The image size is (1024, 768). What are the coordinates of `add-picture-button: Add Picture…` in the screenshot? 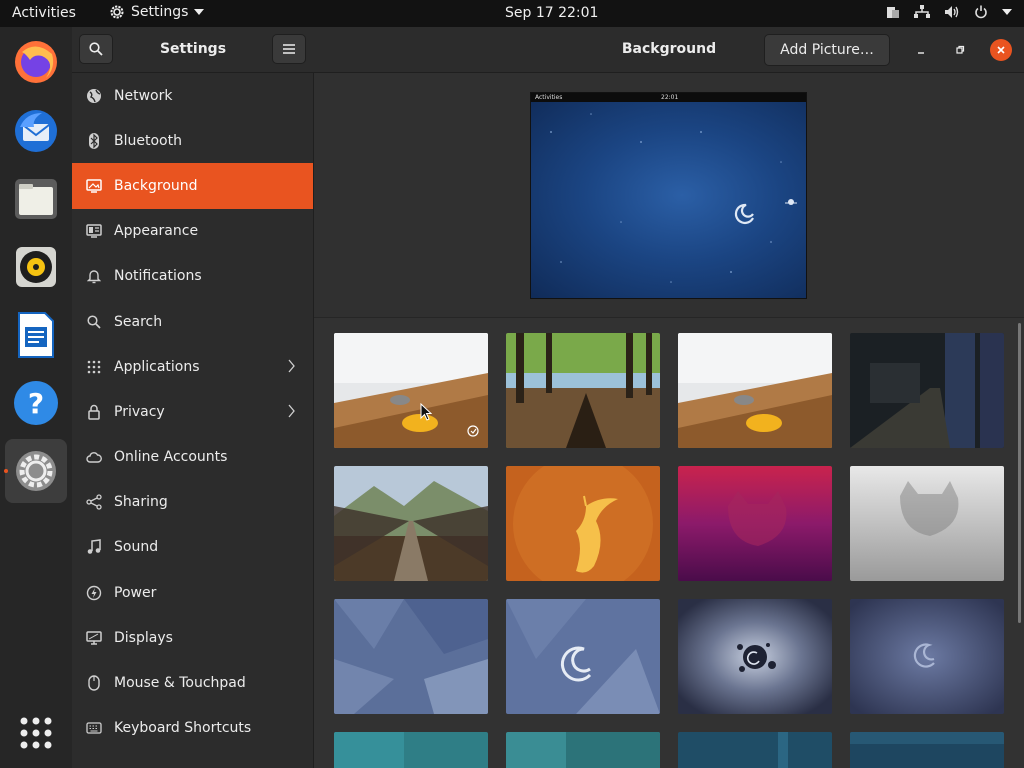 It's located at (827, 50).